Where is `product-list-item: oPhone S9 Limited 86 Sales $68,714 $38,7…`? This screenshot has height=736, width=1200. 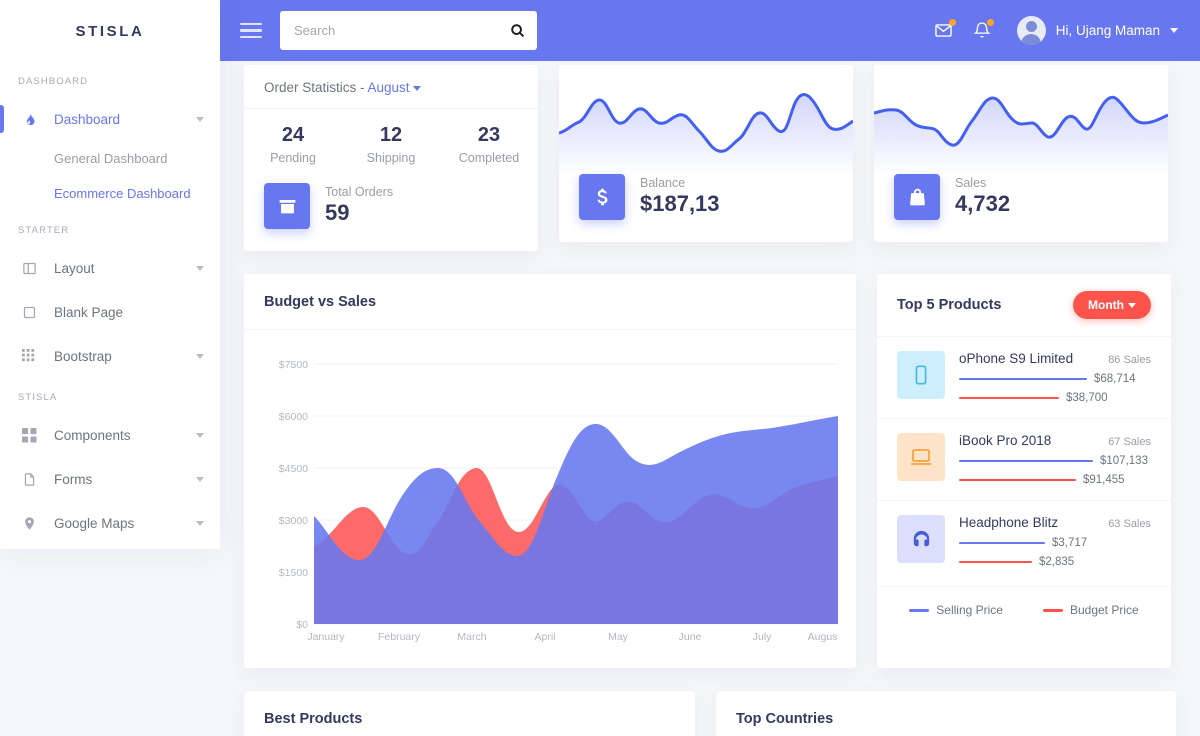
product-list-item: oPhone S9 Limited 86 Sales $68,714 $38,7… is located at coordinates (1024, 377).